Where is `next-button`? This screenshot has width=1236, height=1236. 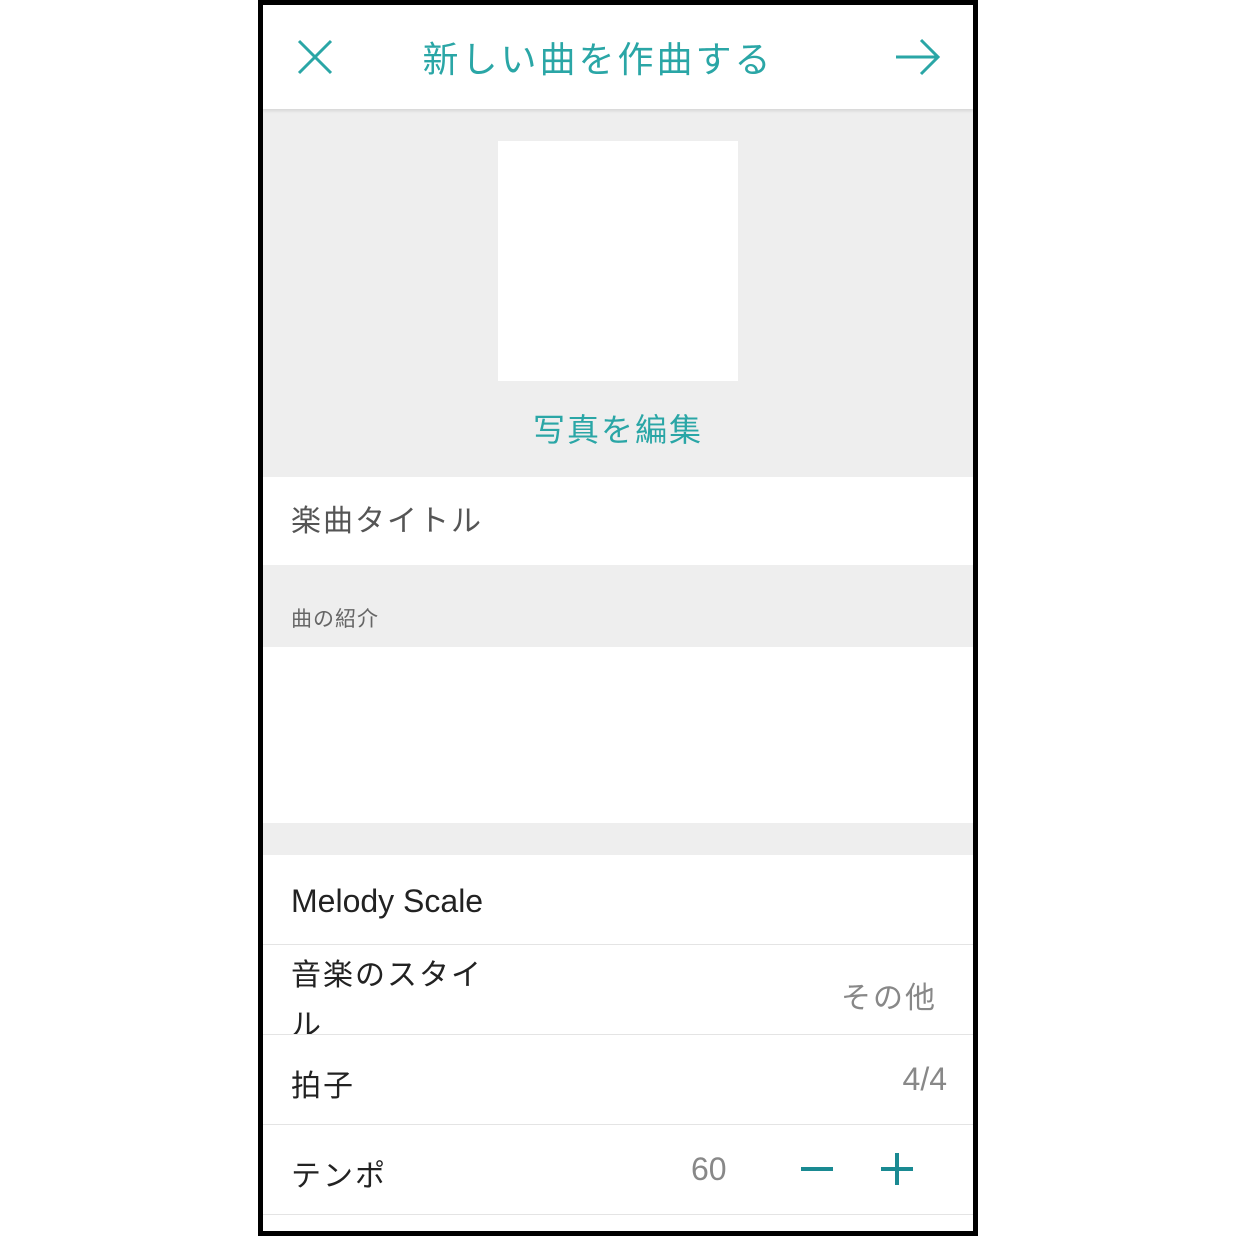
next-button is located at coordinates (918, 57).